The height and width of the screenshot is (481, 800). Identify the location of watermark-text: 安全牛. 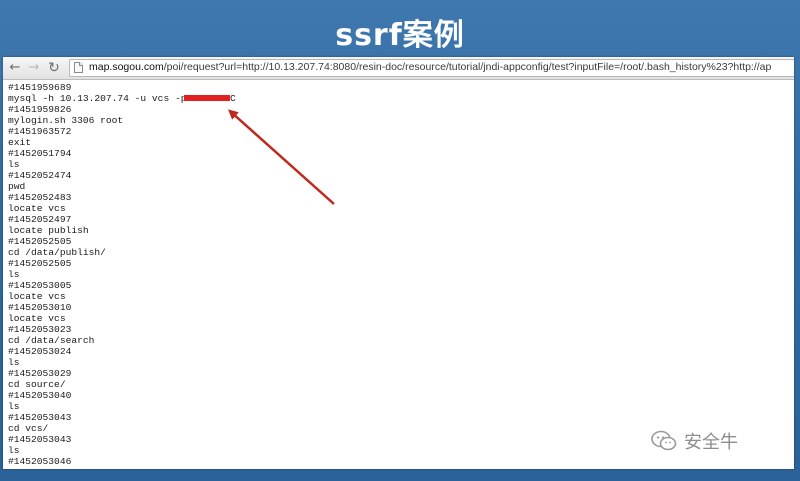
(711, 442).